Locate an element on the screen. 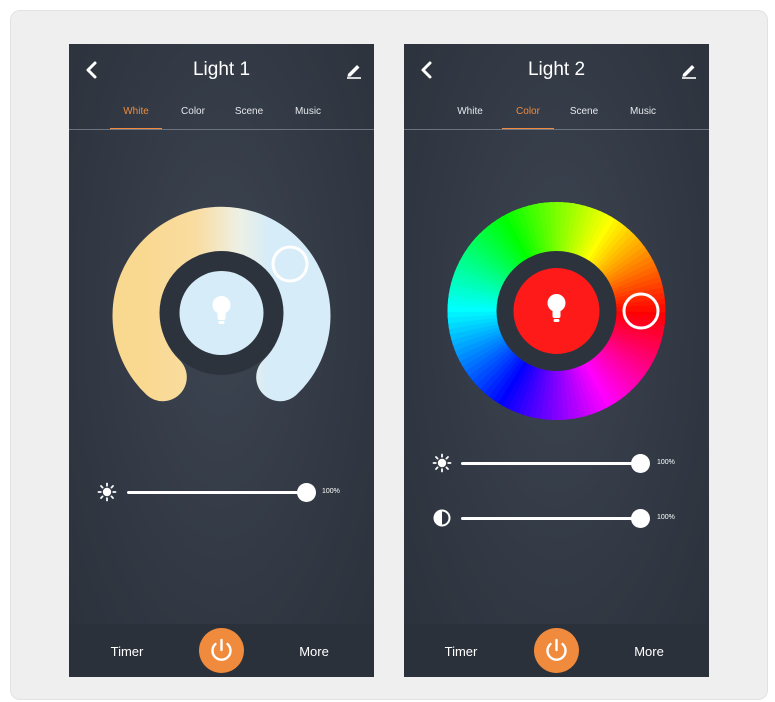 This screenshot has height=702, width=775. saturation-slider: 100% is located at coordinates (556, 518).